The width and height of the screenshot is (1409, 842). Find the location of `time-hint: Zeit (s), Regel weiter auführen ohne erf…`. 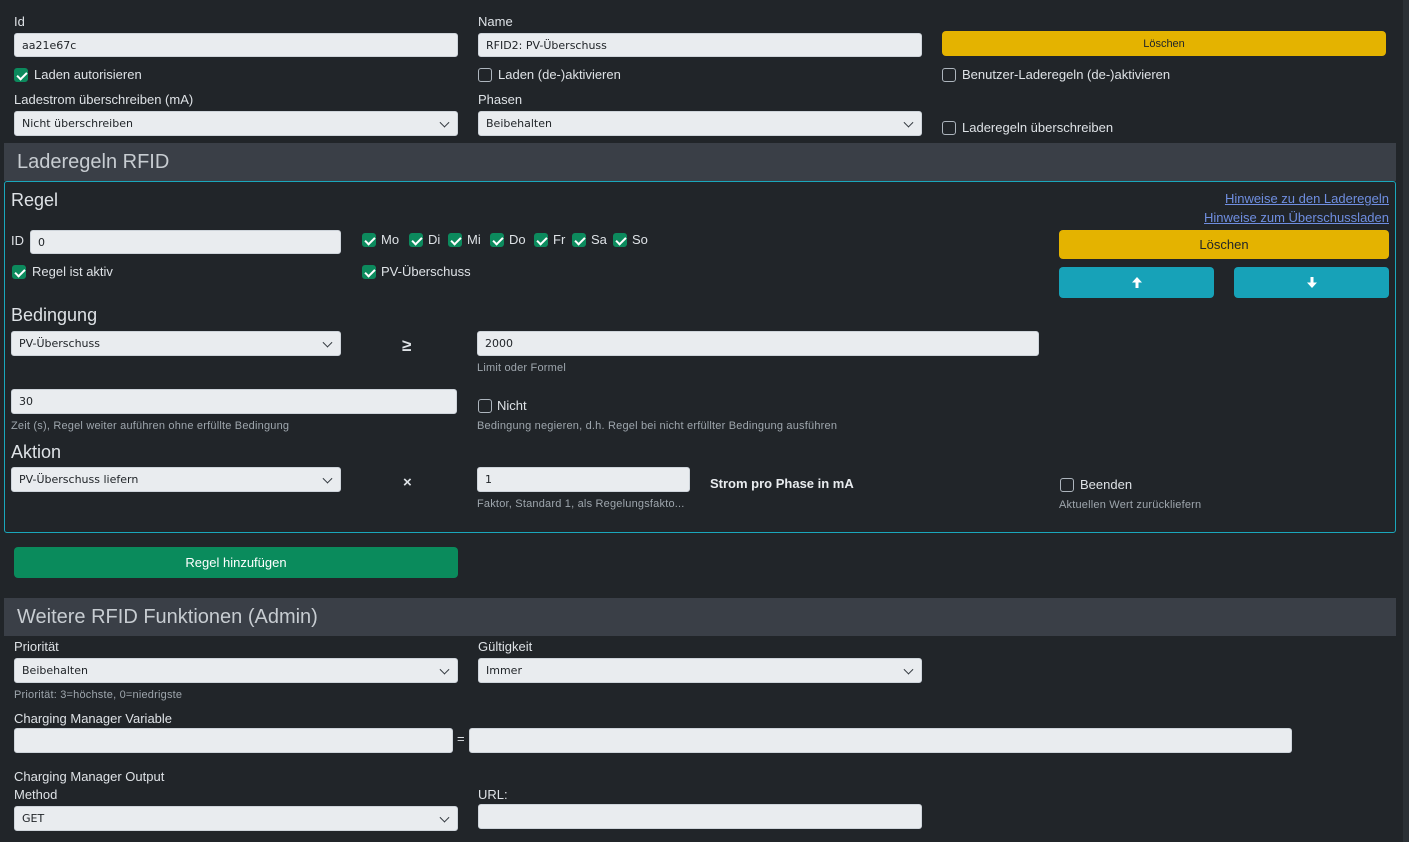

time-hint: Zeit (s), Regel weiter auführen ohne erf… is located at coordinates (150, 426).